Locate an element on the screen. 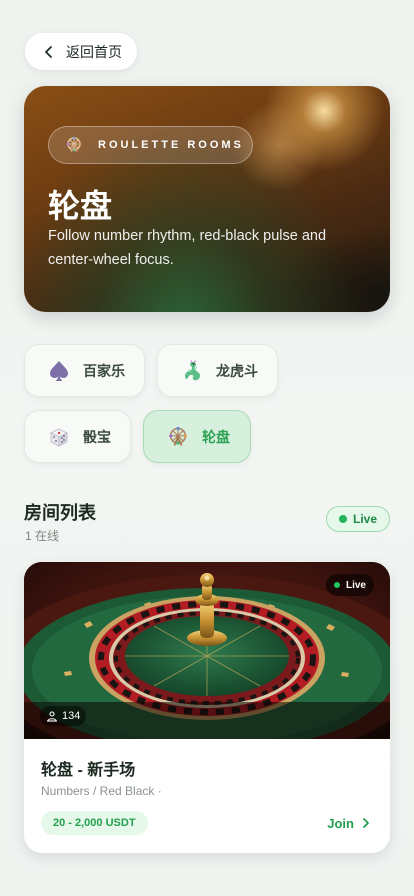  room-live-badge: Live is located at coordinates (349, 585).